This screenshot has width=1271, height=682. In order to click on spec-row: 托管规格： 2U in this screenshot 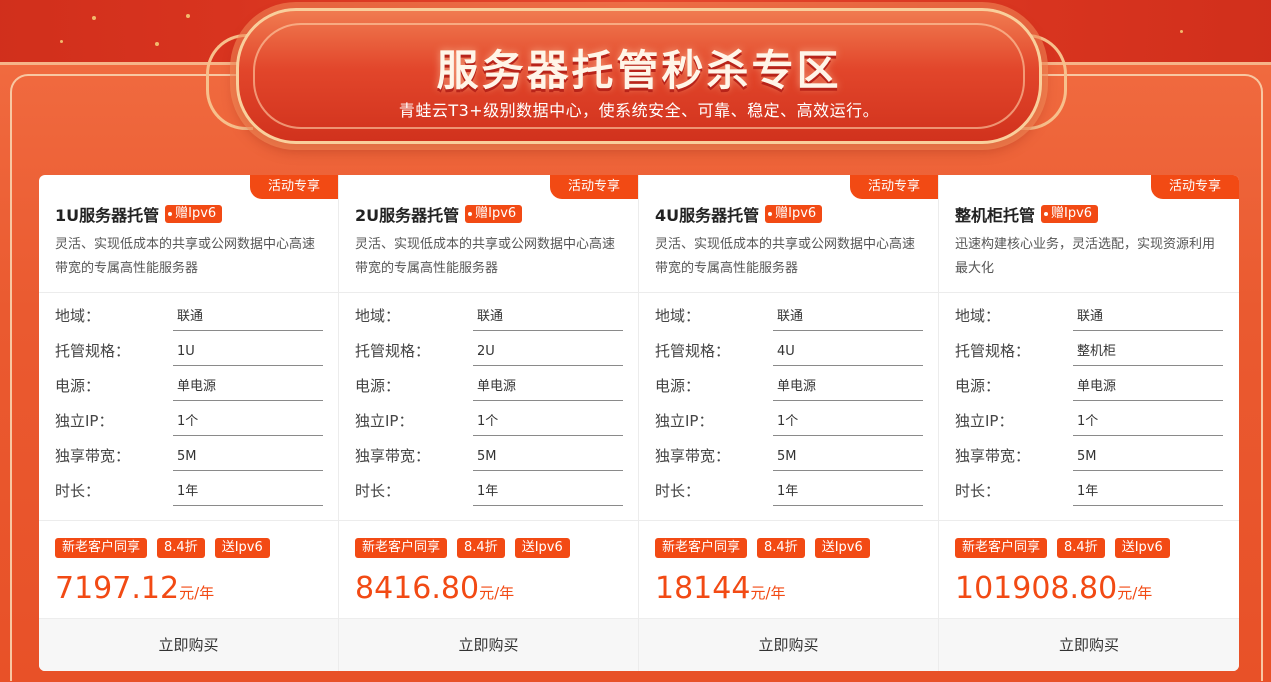, I will do `click(489, 353)`.